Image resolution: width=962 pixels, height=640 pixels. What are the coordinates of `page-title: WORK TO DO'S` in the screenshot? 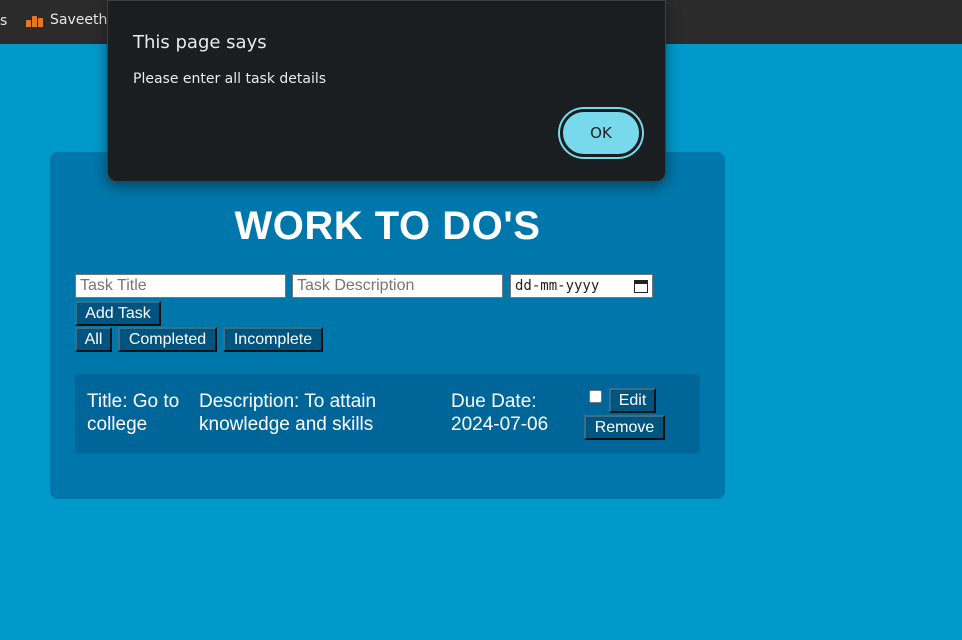 It's located at (387, 226).